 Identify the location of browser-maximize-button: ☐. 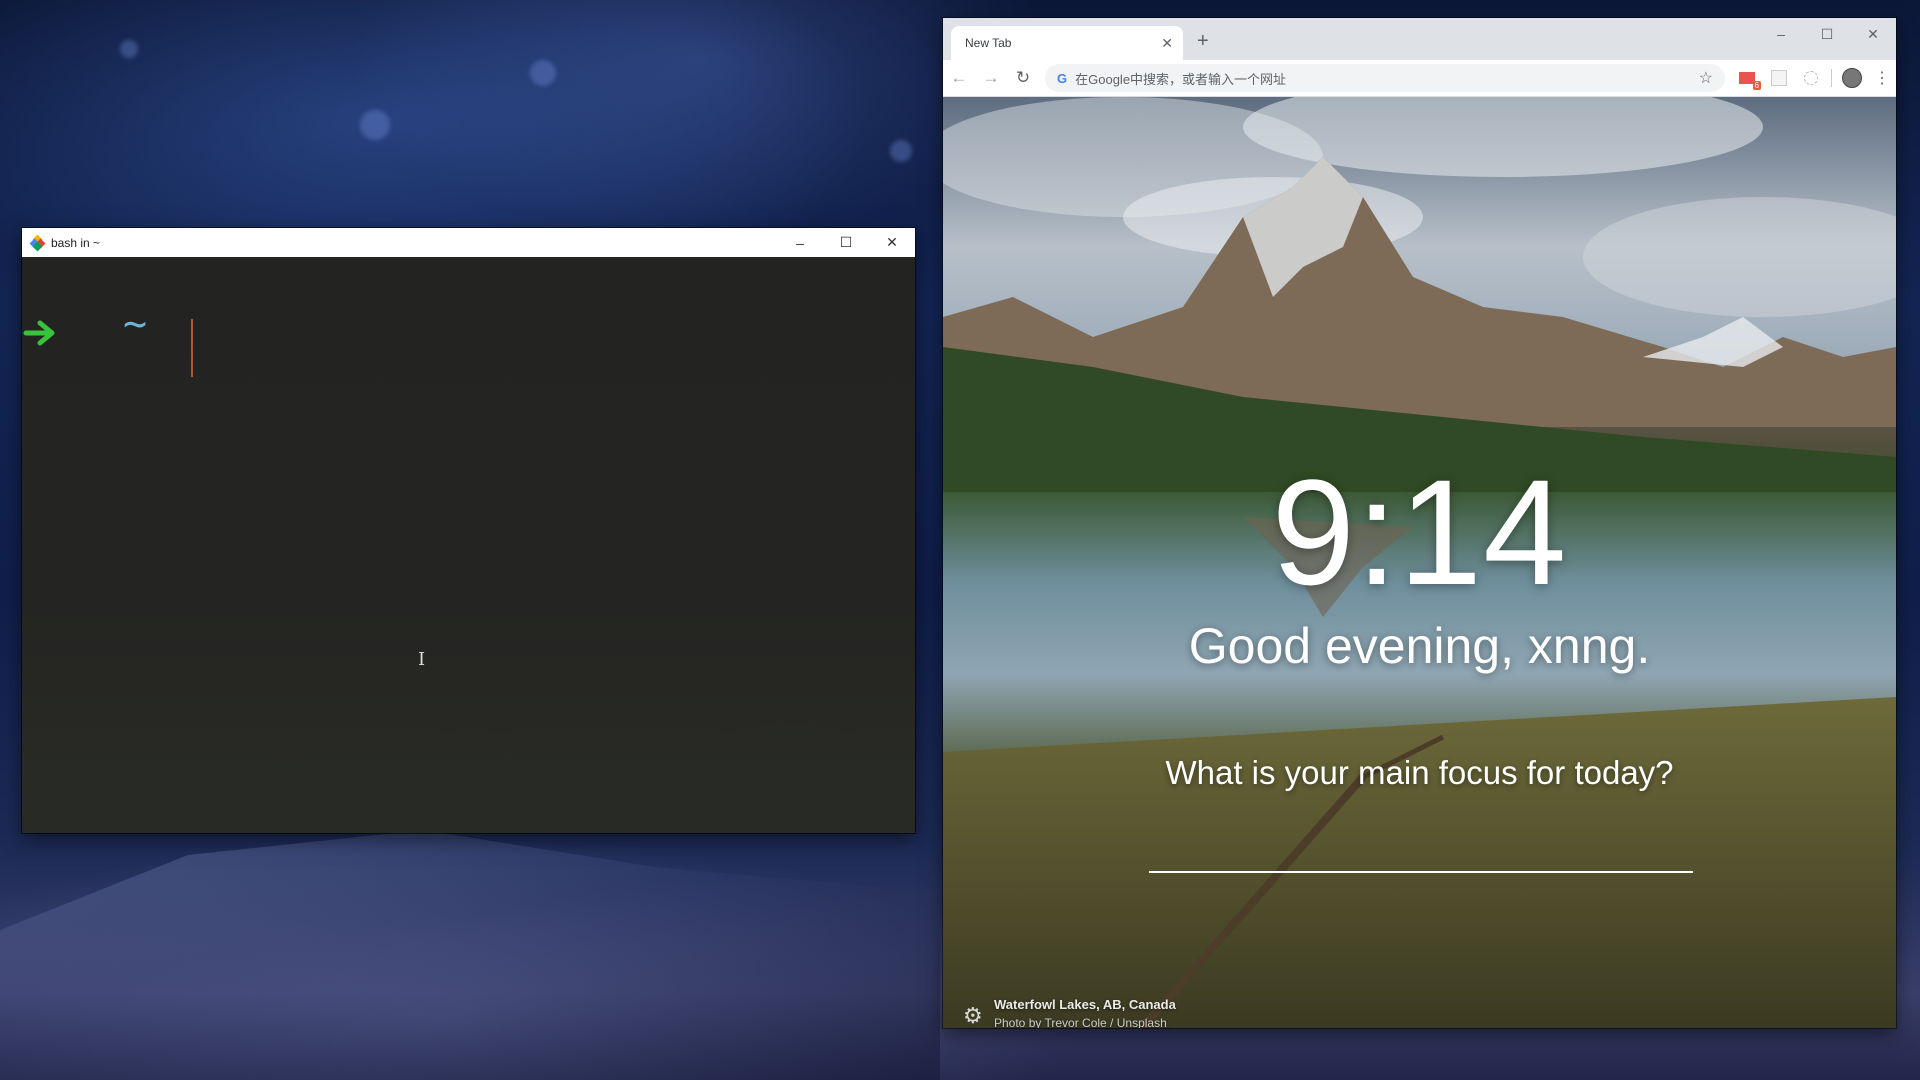
(1827, 34).